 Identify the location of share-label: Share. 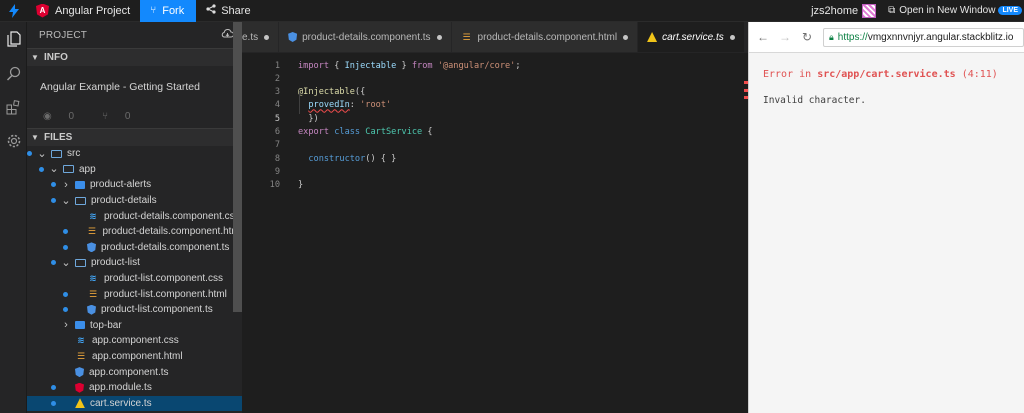
(236, 10).